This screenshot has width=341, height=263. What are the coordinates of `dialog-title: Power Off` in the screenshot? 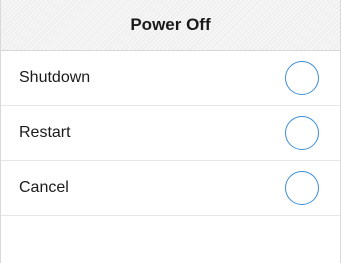 It's located at (170, 24).